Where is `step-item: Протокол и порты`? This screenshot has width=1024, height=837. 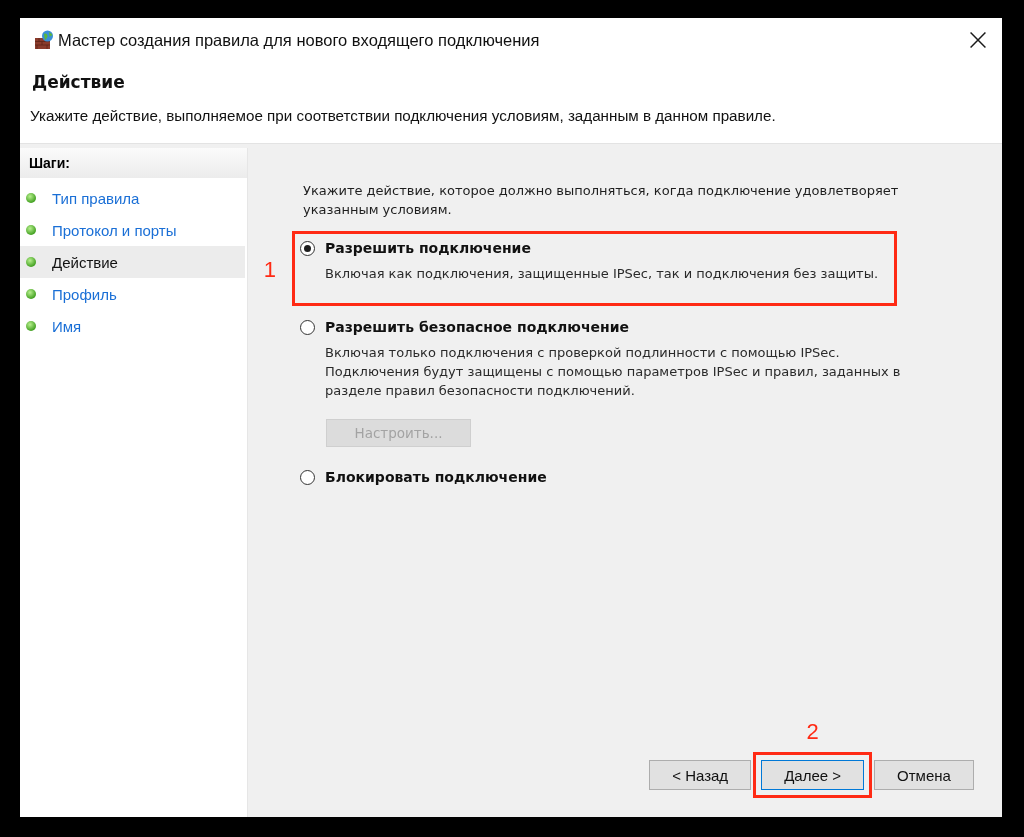 step-item: Протокол и порты is located at coordinates (132, 230).